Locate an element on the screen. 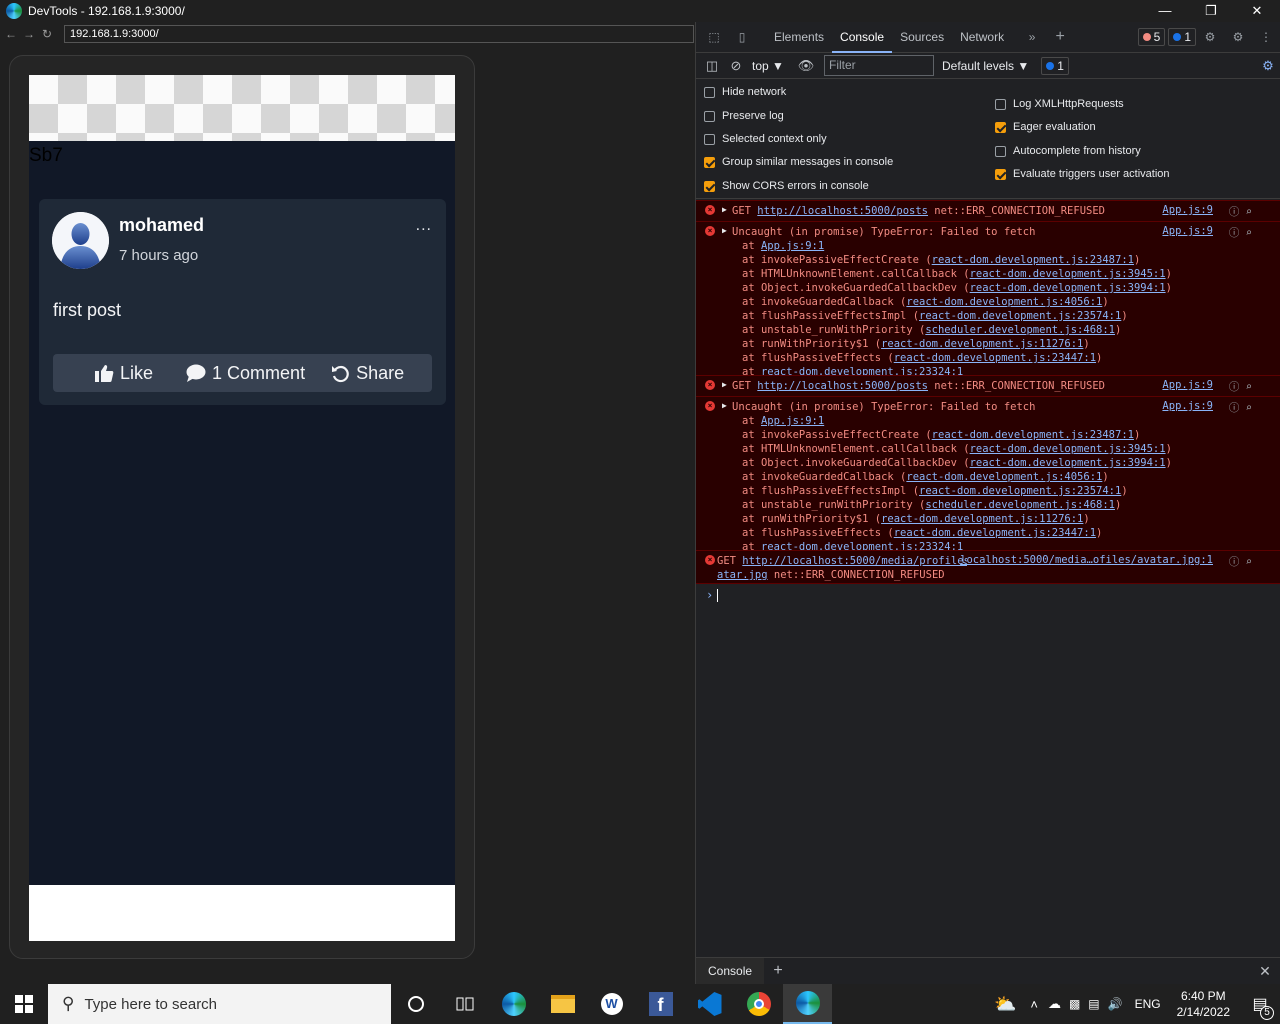  forward-icon: → is located at coordinates (29, 34).